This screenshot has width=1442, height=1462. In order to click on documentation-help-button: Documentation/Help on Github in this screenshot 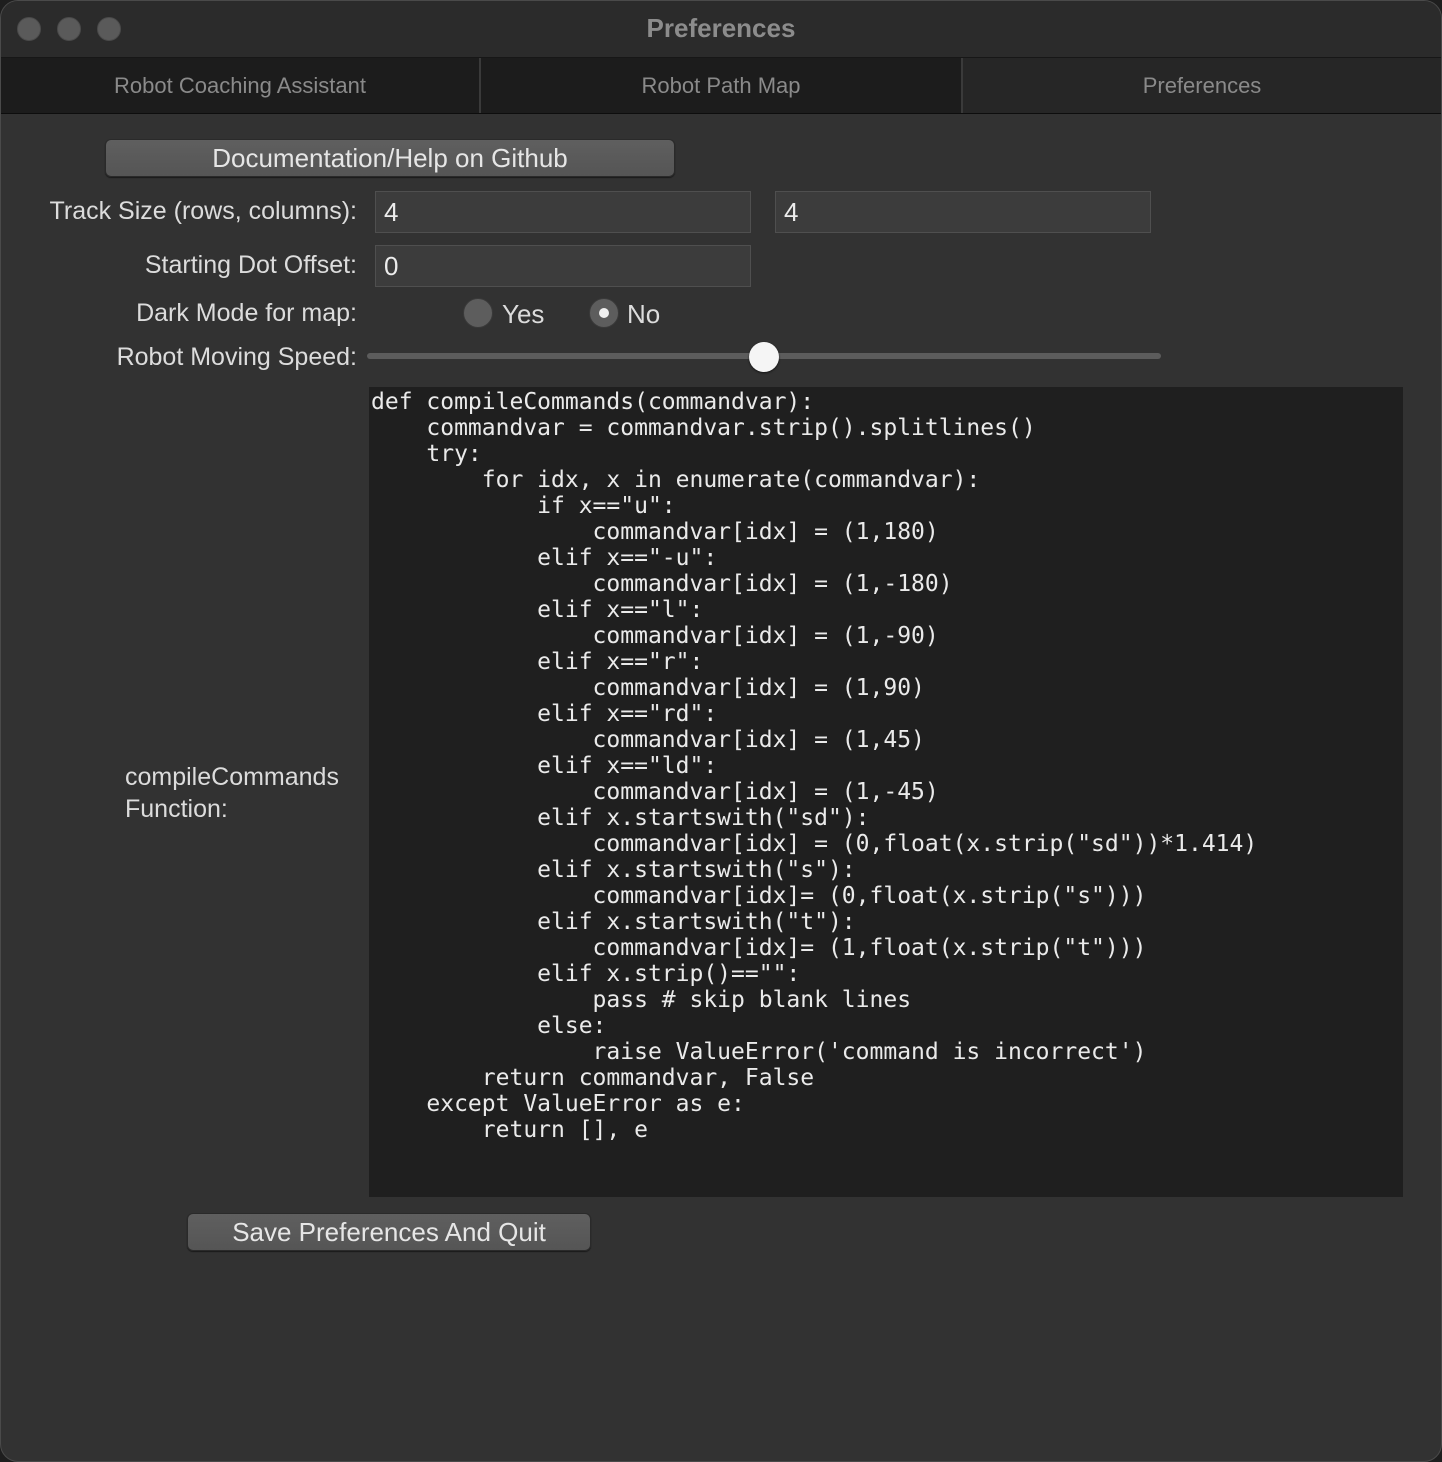, I will do `click(390, 158)`.